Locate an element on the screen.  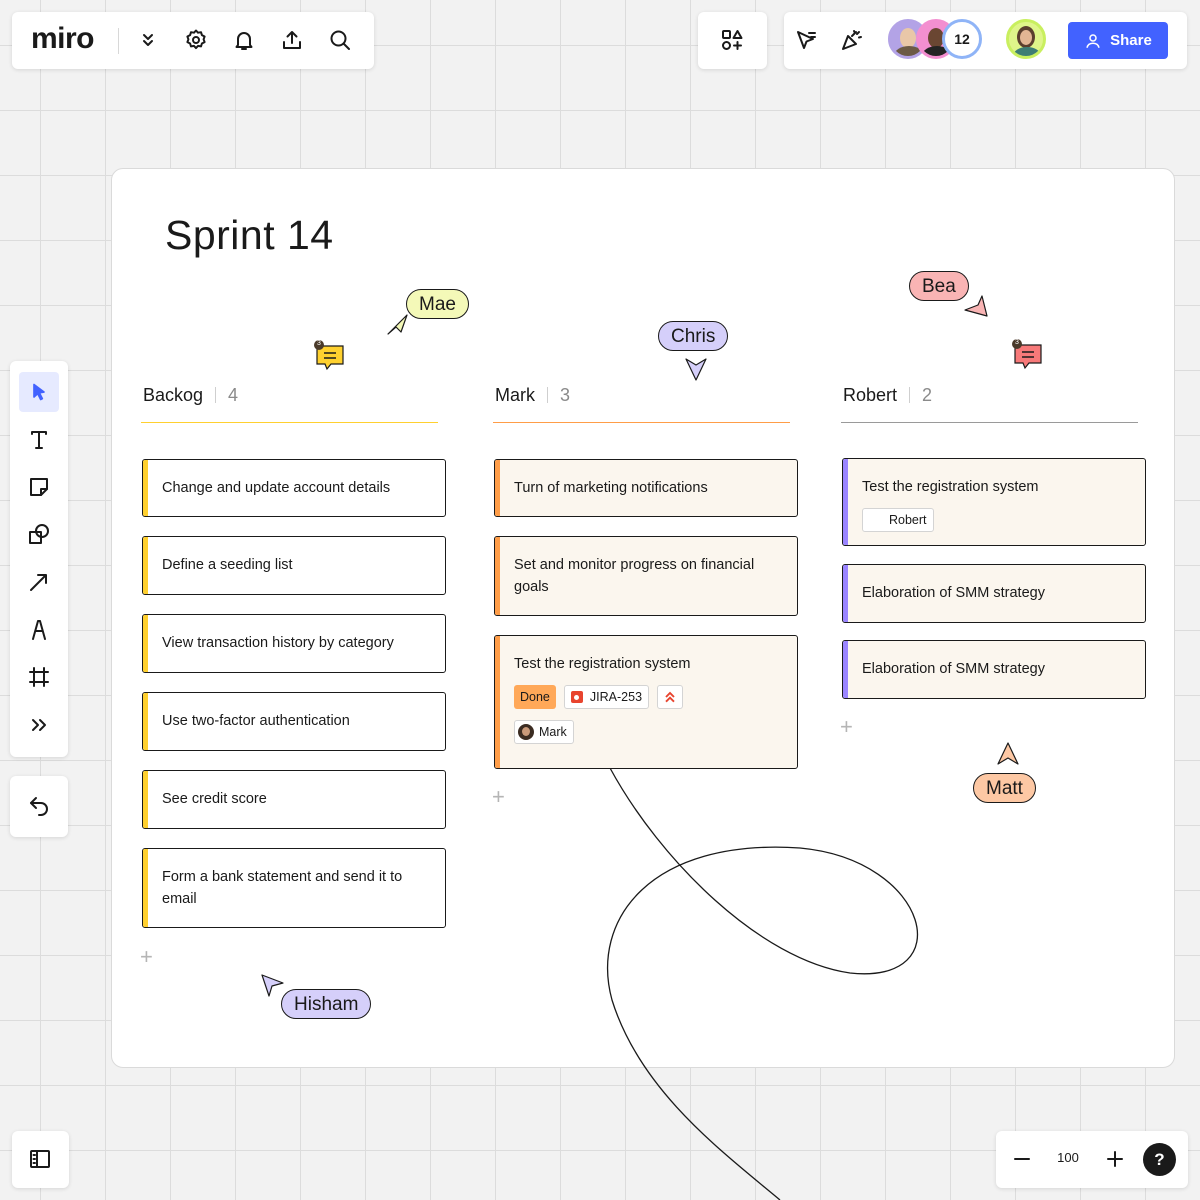
assignee-name: Robert is located at coordinates (908, 520).